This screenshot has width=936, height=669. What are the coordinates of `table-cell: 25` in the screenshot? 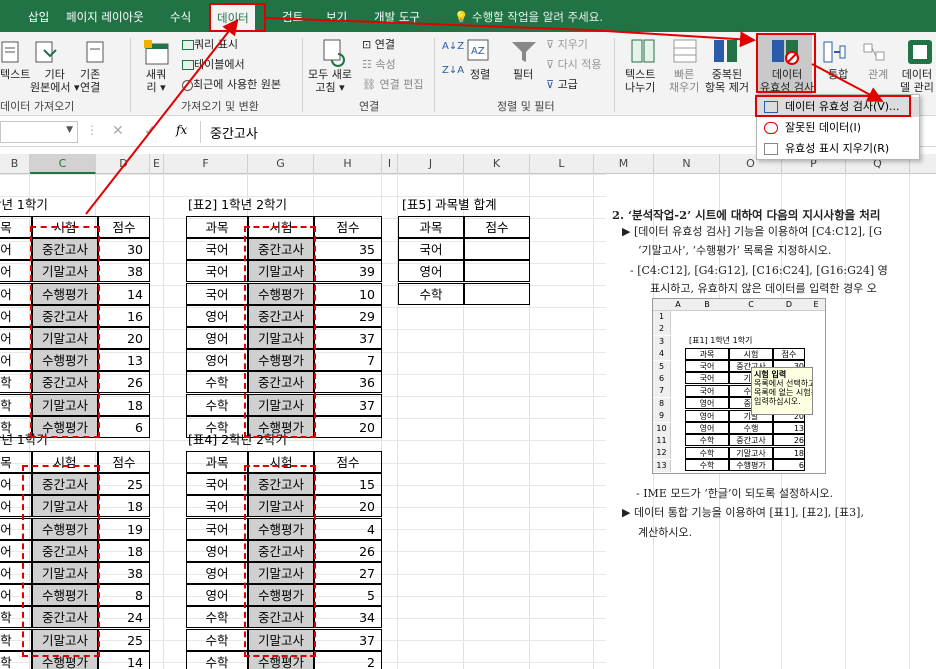 It's located at (124, 639).